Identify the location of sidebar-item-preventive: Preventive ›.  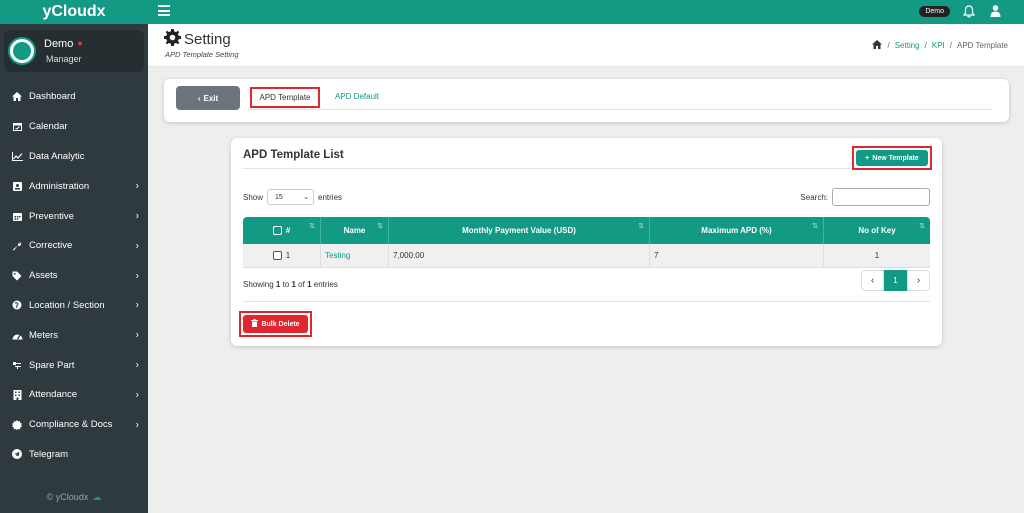
(74, 216).